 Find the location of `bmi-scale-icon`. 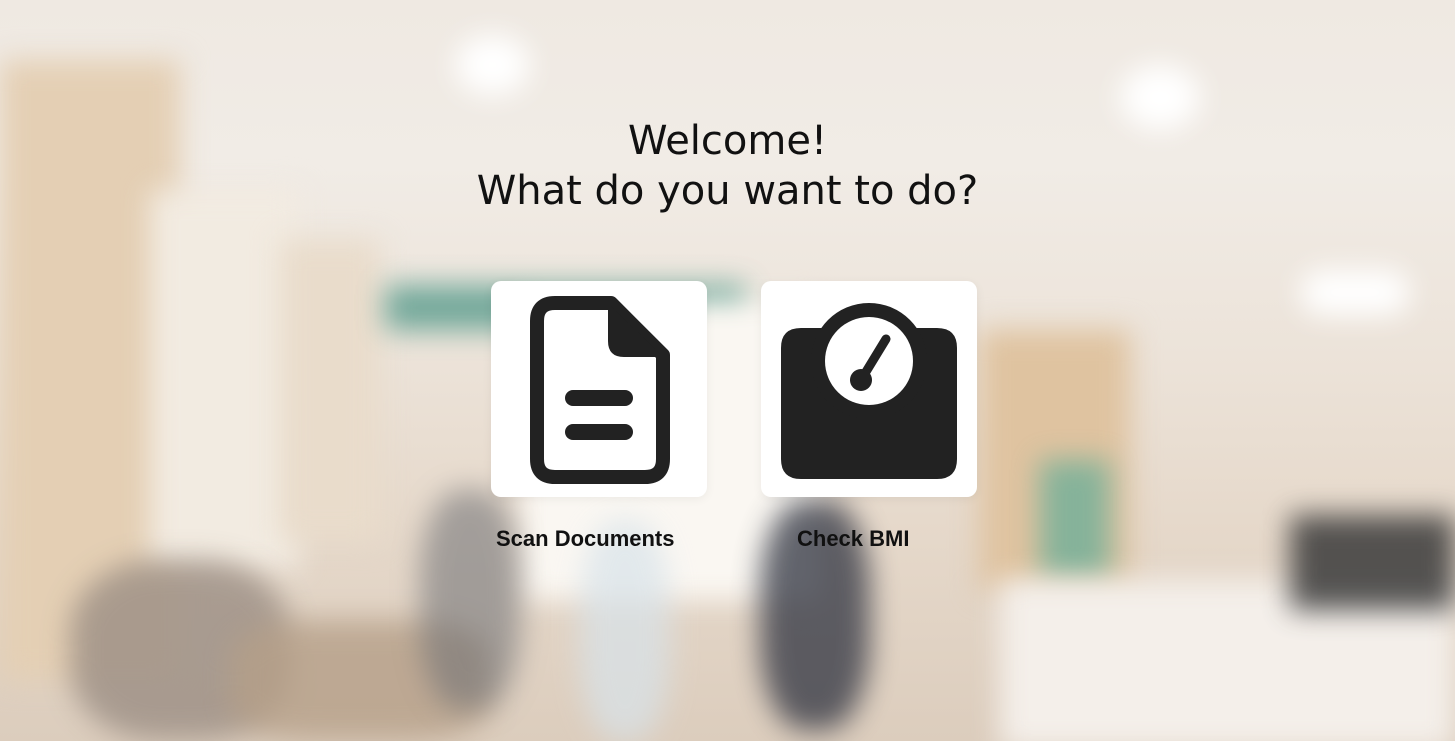

bmi-scale-icon is located at coordinates (869, 391).